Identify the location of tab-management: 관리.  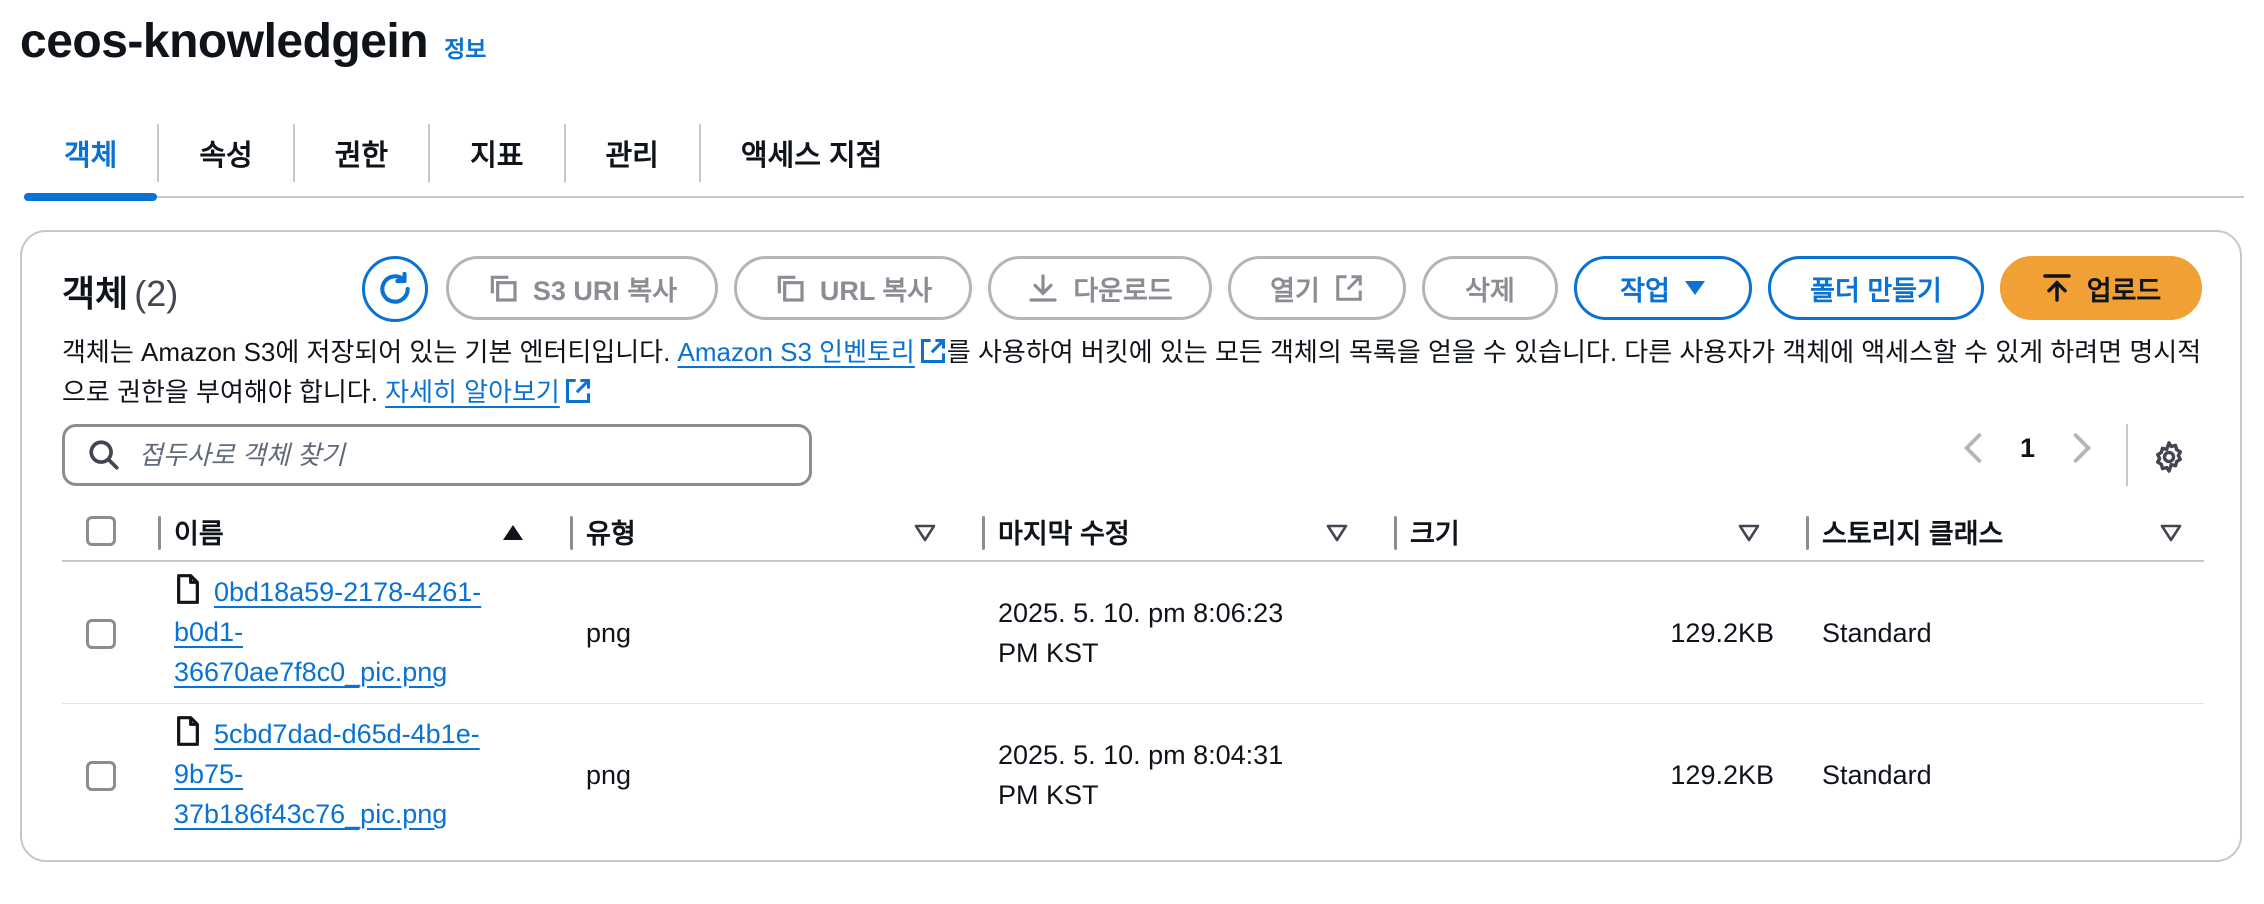
(632, 153).